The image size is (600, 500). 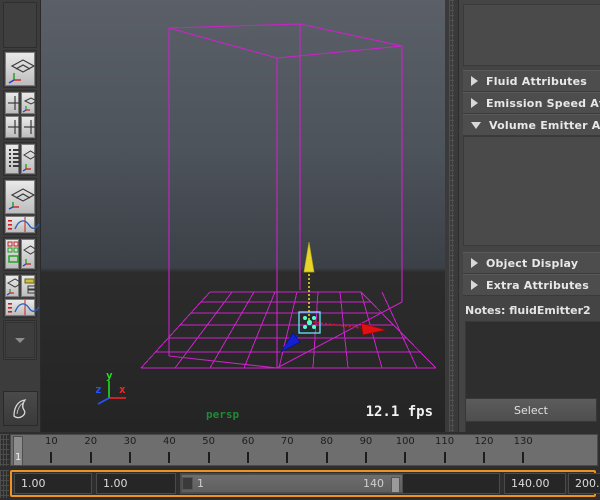 I want to click on frame-emission-speed-attributes: Emission Speed Attributes, so click(x=531, y=103).